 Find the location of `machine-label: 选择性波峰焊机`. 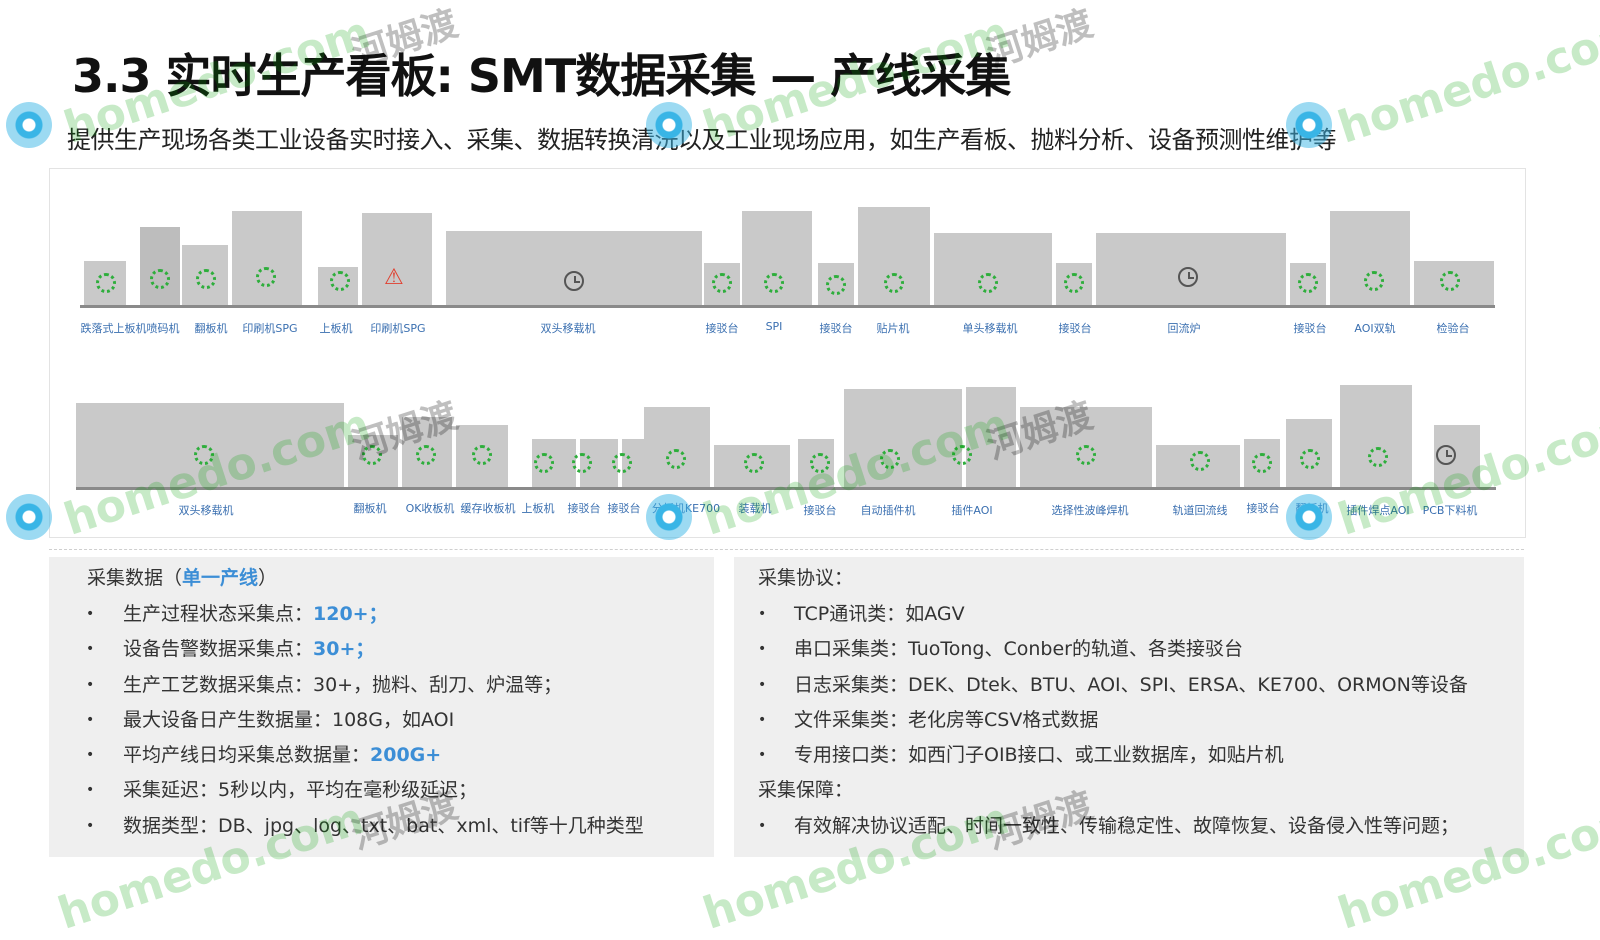

machine-label: 选择性波峰焊机 is located at coordinates (1090, 510).